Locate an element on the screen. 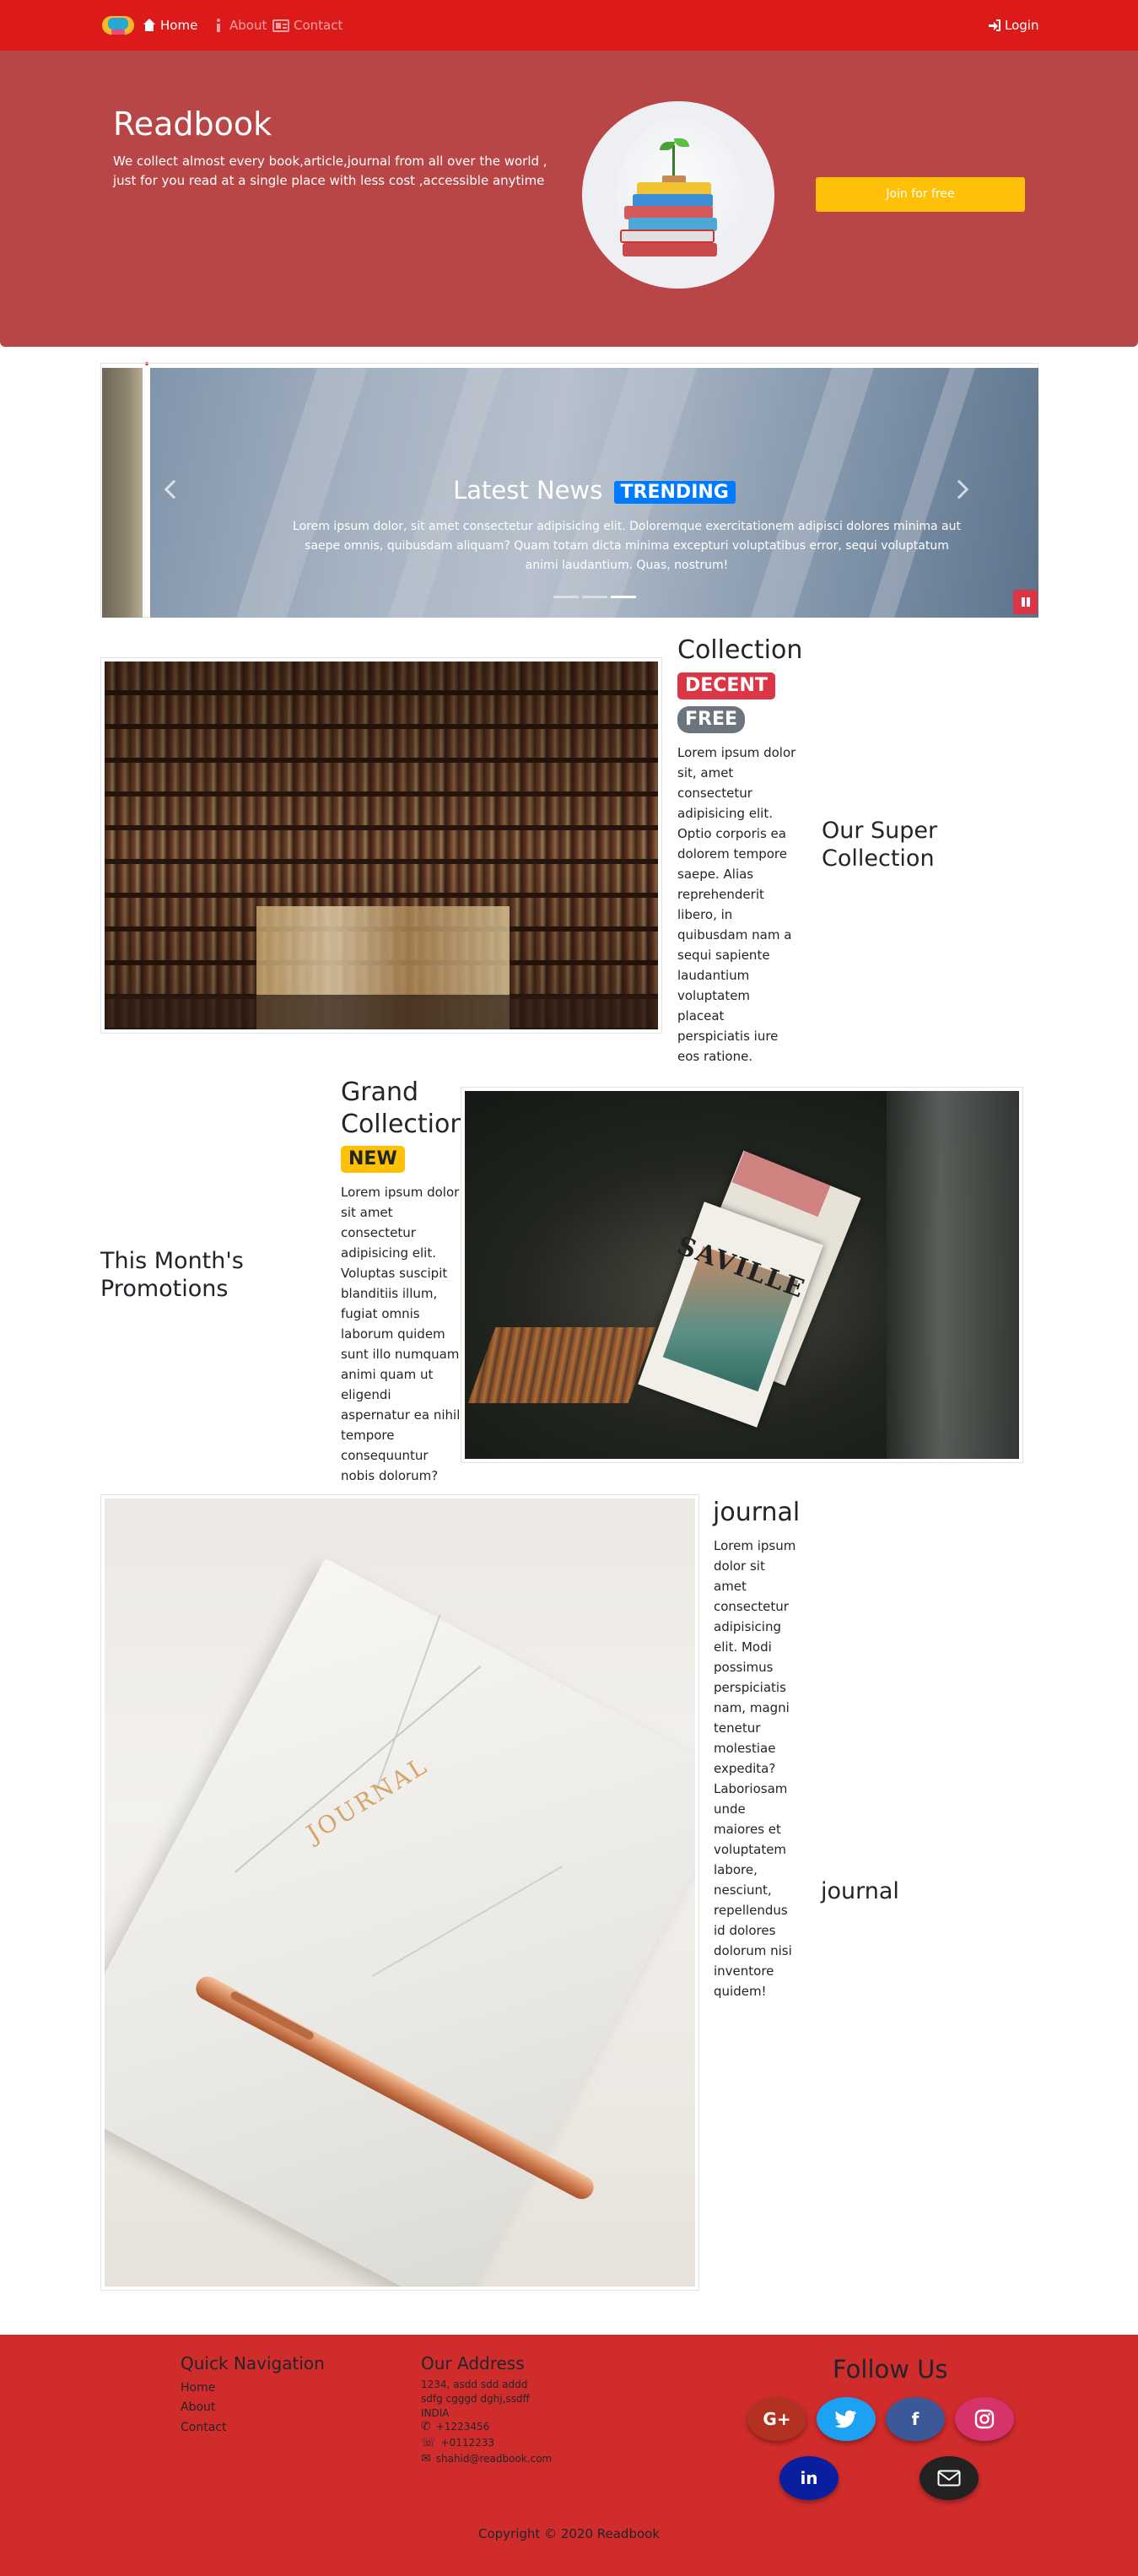 This screenshot has height=2576, width=1138. email-line: ✉ shahid@readbook.com is located at coordinates (486, 2458).